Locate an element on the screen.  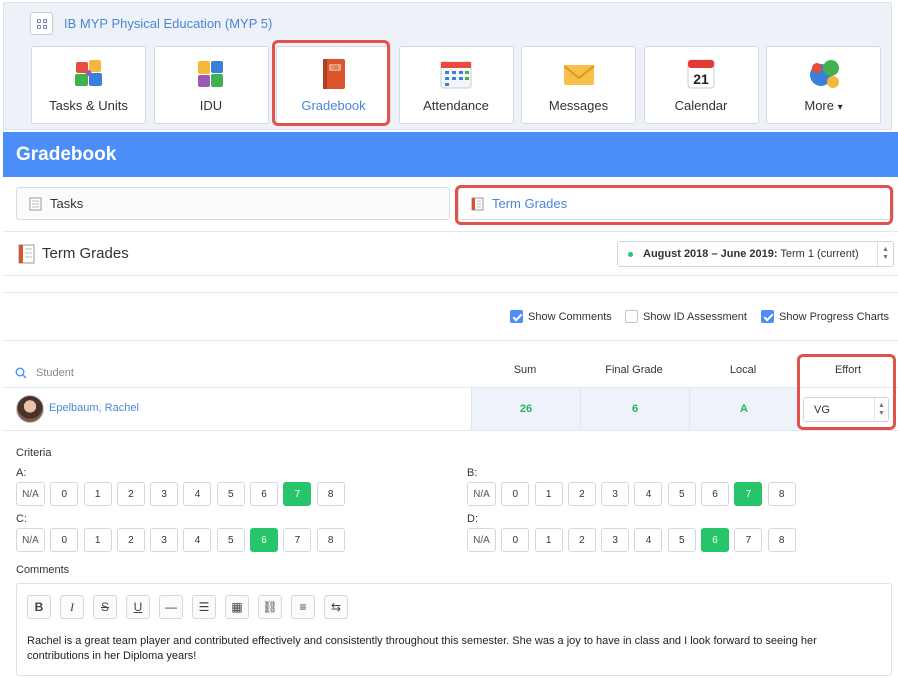
bold-button: B is located at coordinates (39, 607).